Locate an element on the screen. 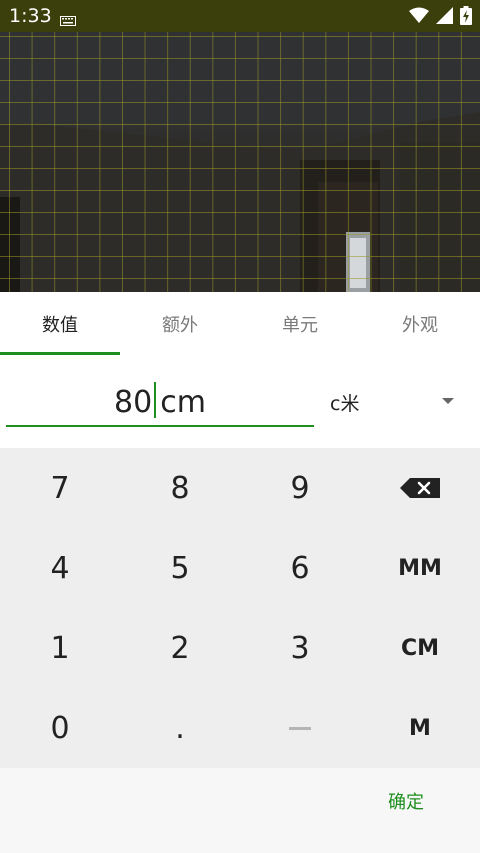  cell-signal-icon is located at coordinates (444, 17).